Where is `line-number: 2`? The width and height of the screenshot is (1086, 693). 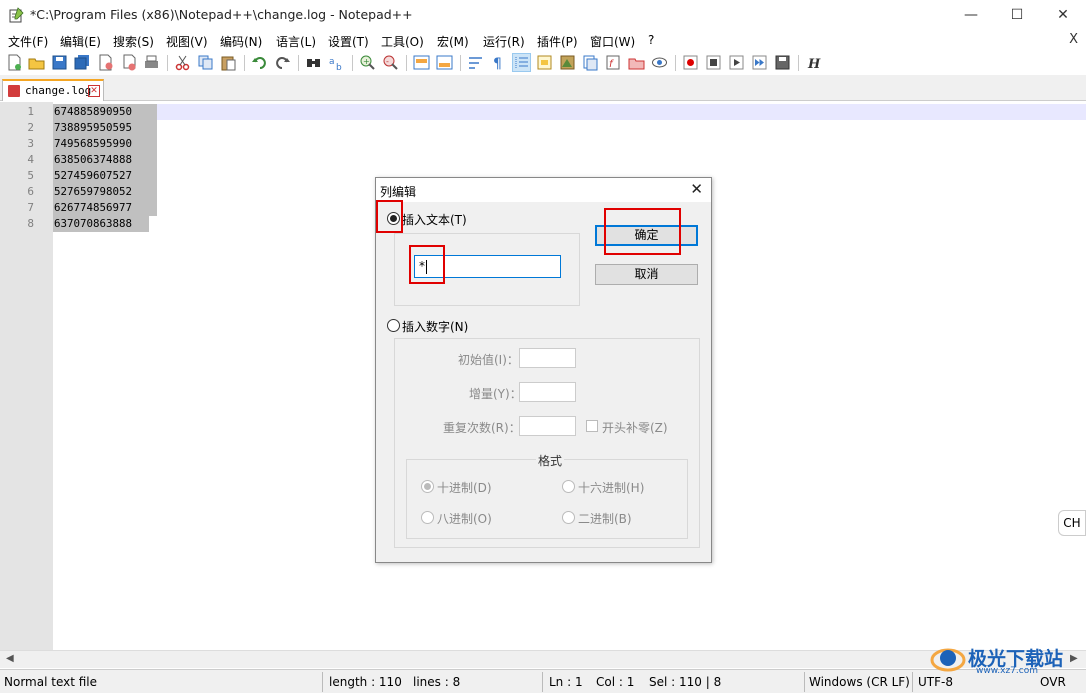 line-number: 2 is located at coordinates (30, 127).